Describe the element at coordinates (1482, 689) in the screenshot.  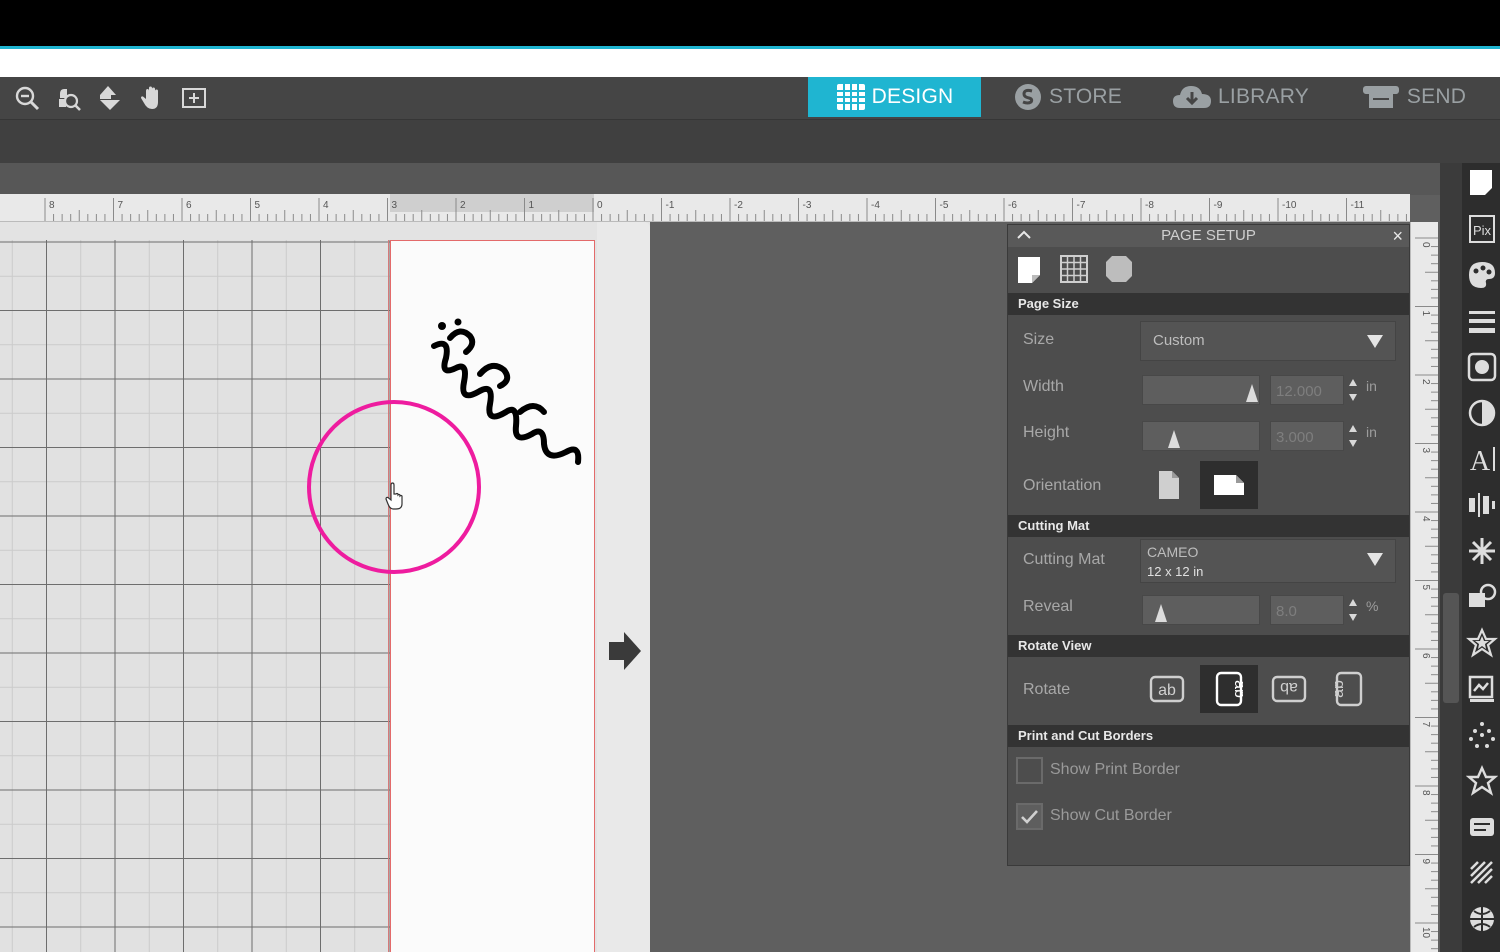
I see `trace-icon` at that location.